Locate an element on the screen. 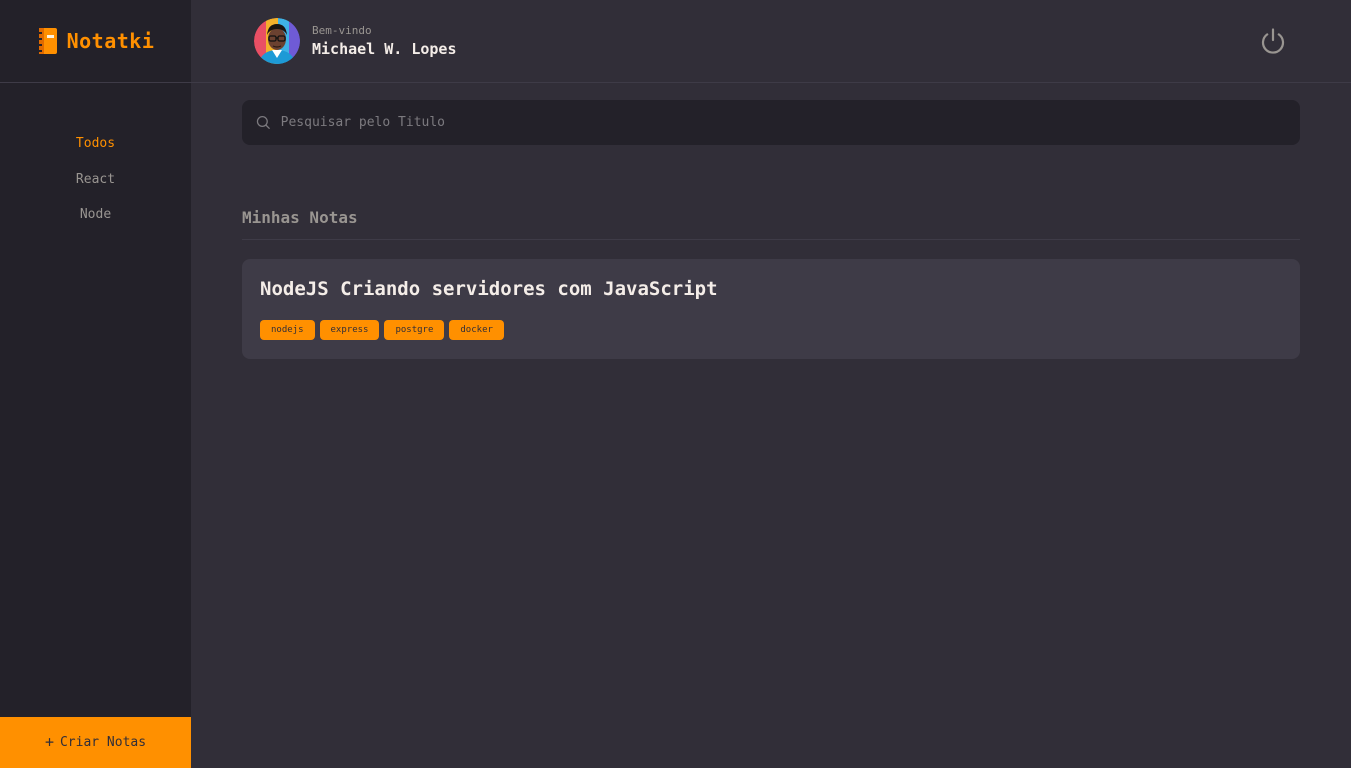 Image resolution: width=1351 pixels, height=768 pixels. notebook-icon is located at coordinates (46, 41).